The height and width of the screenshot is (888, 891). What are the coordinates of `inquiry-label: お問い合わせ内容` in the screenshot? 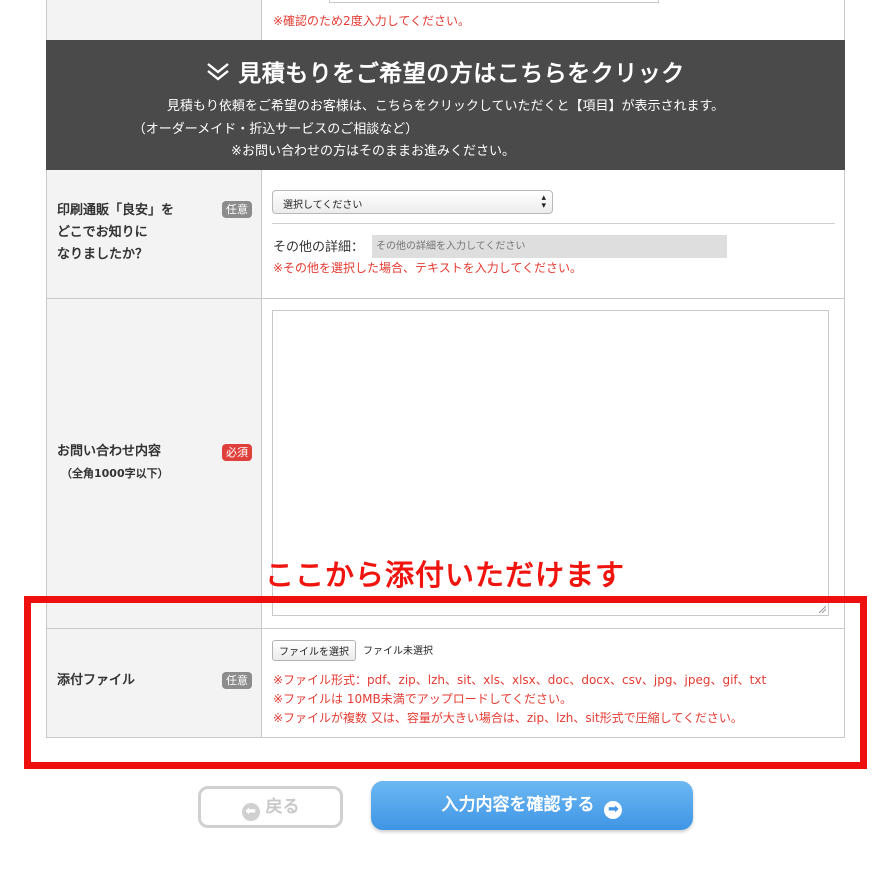 It's located at (109, 451).